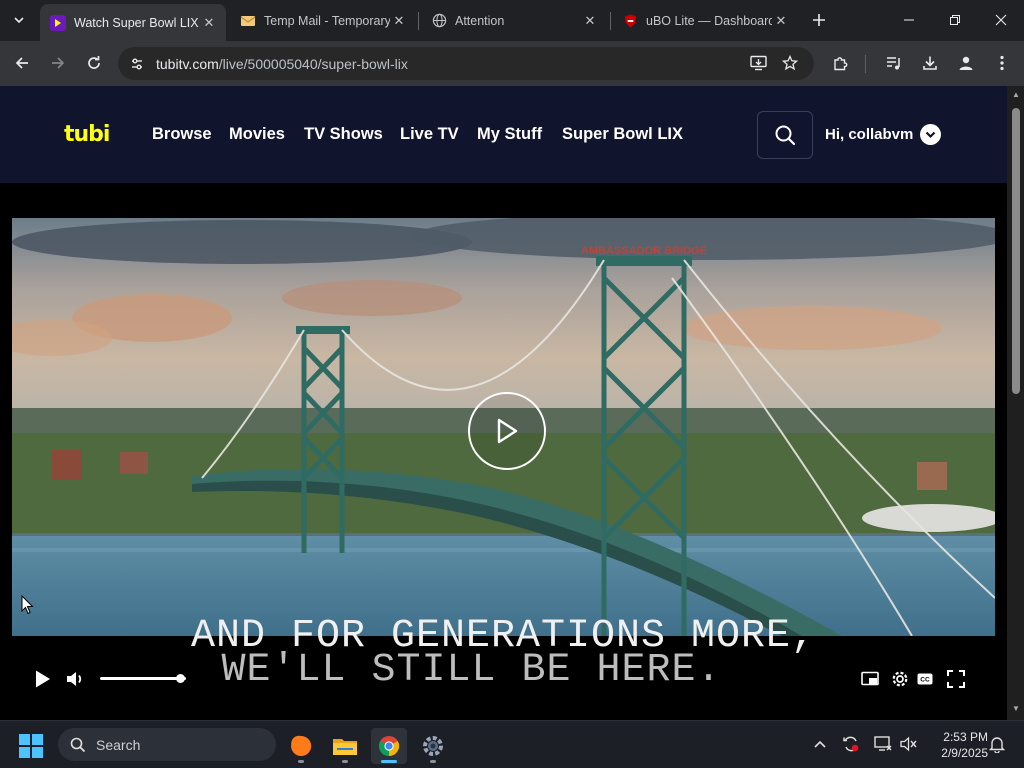  I want to click on tab-title: uBO Lite — Dashboard, so click(709, 20).